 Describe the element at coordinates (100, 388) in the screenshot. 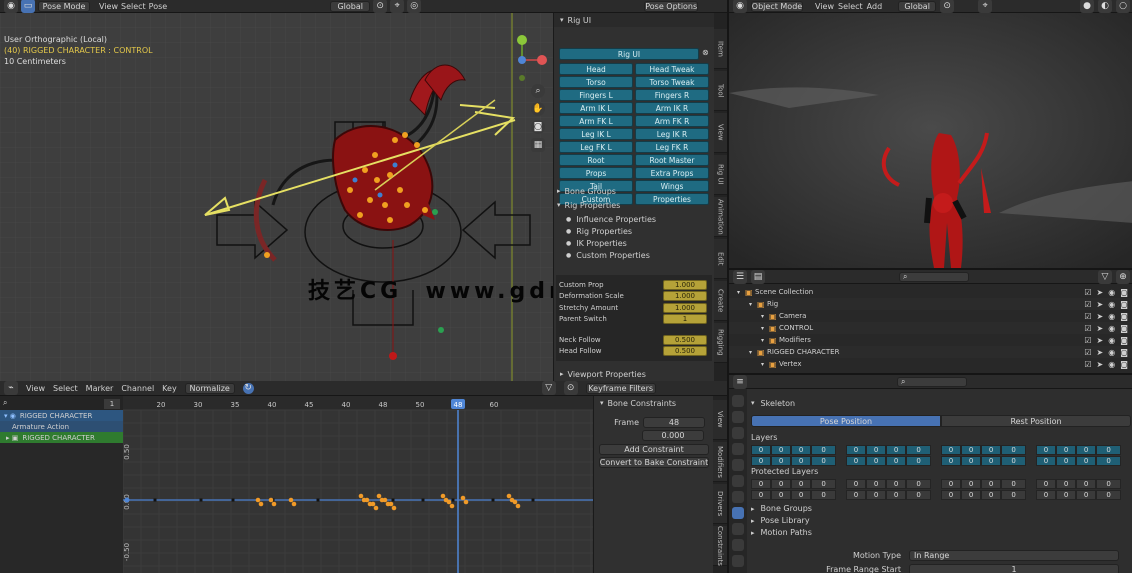

I see `graph-menu-marker: Marker` at that location.